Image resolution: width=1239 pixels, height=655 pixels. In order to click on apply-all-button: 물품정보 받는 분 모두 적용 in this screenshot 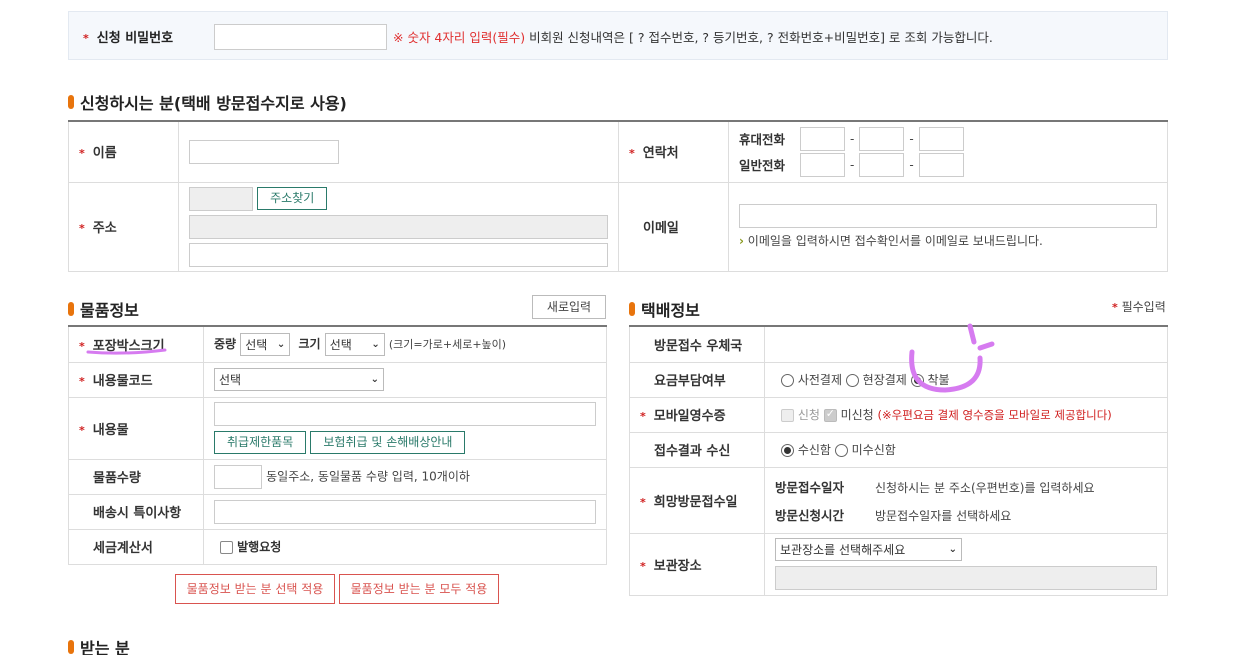, I will do `click(419, 589)`.